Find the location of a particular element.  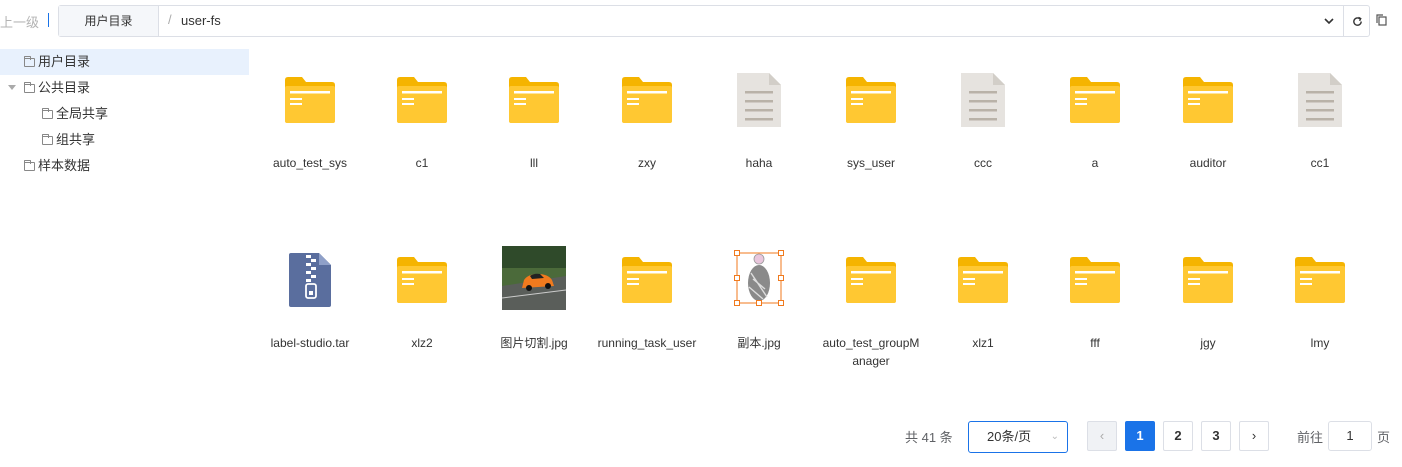

file-name: auditor is located at coordinates (1208, 163).